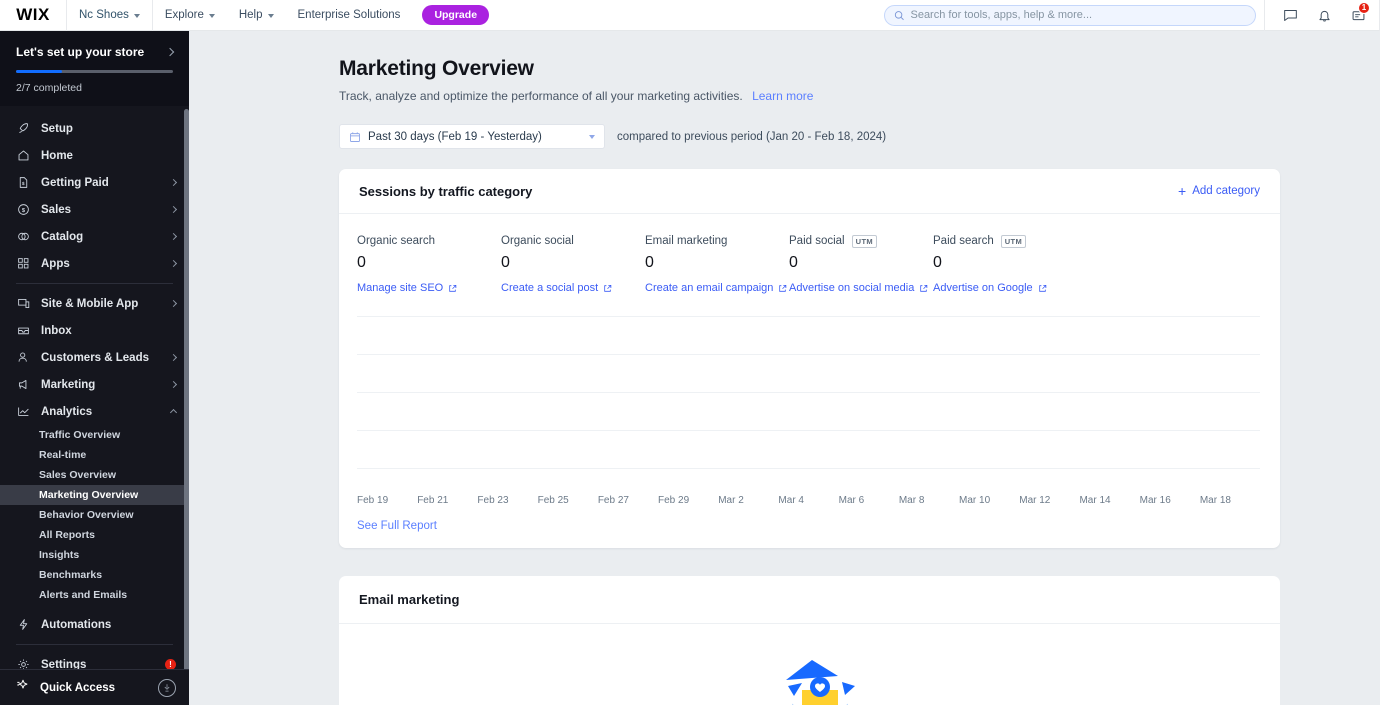  I want to click on sidebar-subitem-marketing-overview: Marketing Overview, so click(94, 495).